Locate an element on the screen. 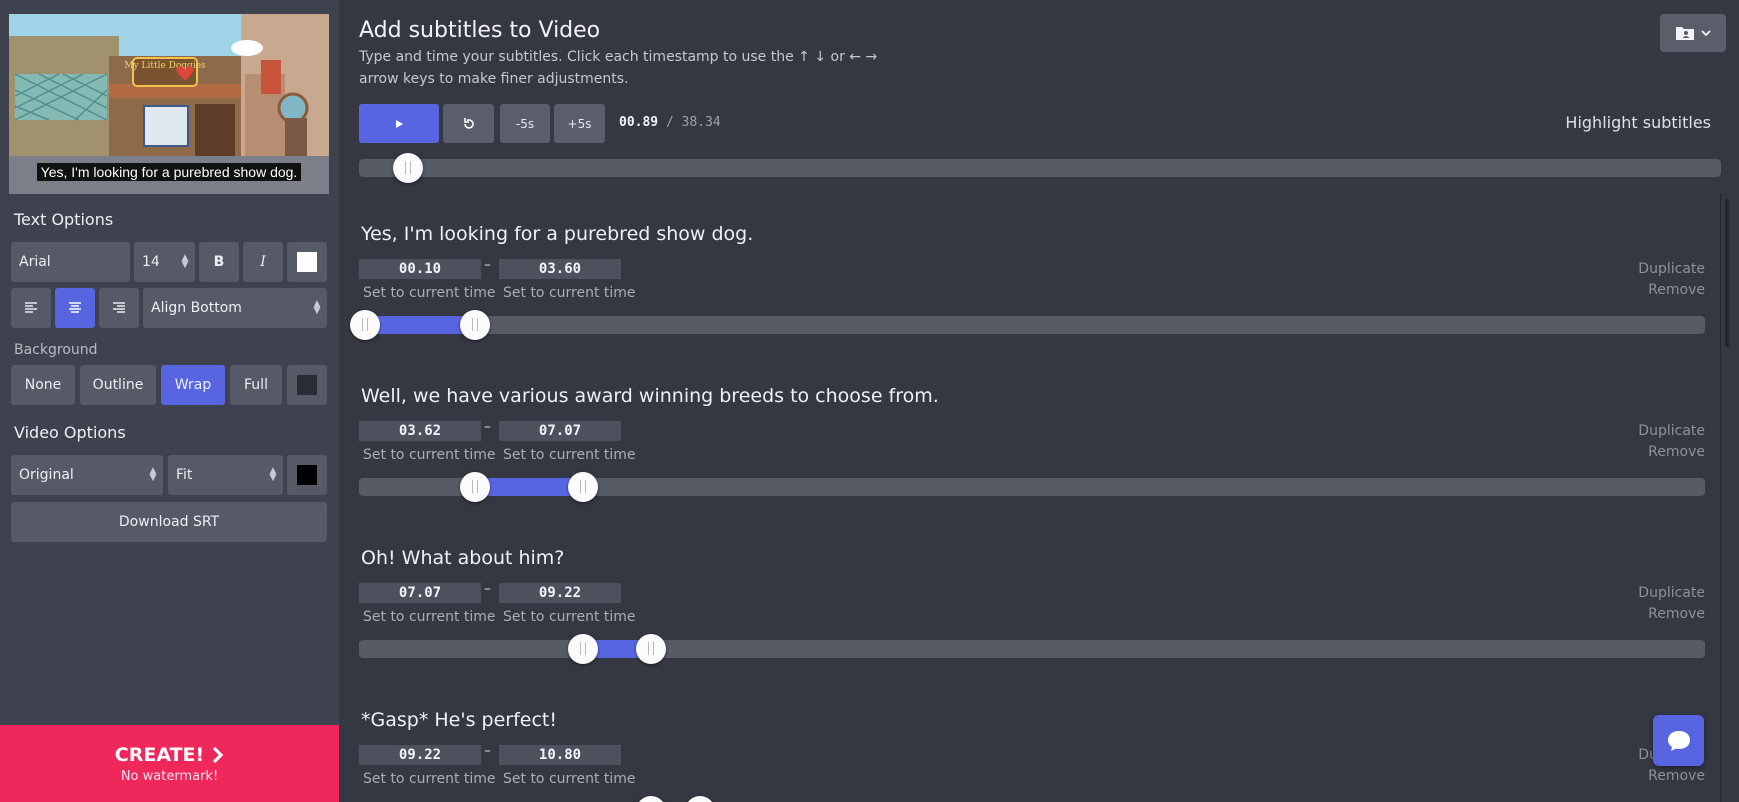  chat-bubble-icon is located at coordinates (1678, 740).